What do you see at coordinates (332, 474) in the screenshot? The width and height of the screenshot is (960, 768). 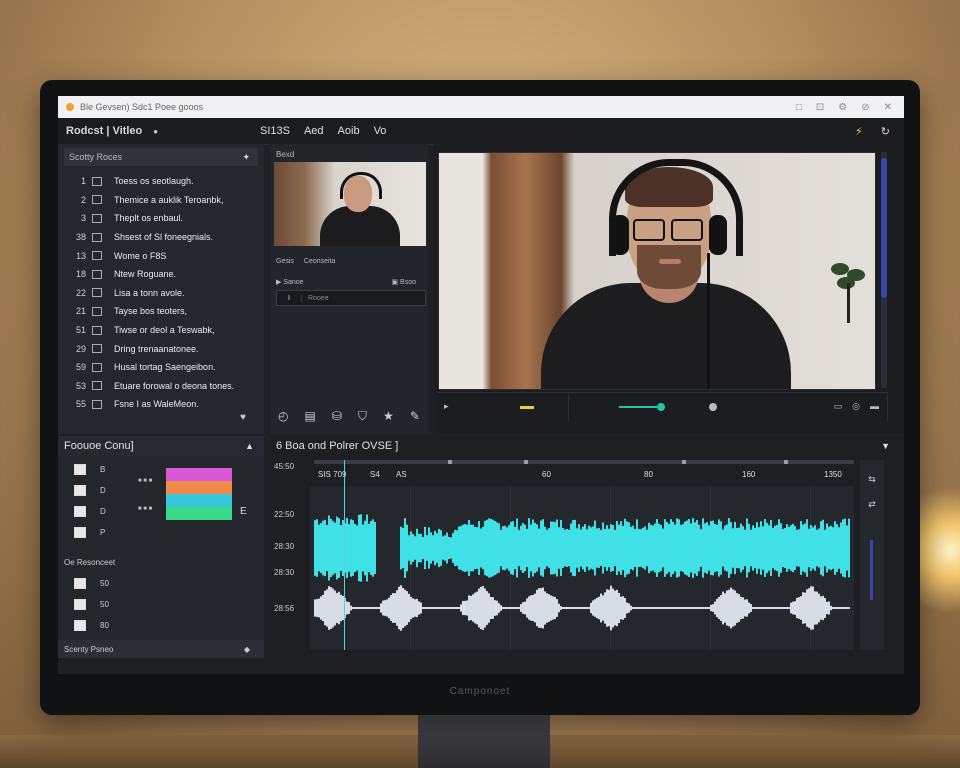 I see `ruler-label-1: SIS 709` at bounding box center [332, 474].